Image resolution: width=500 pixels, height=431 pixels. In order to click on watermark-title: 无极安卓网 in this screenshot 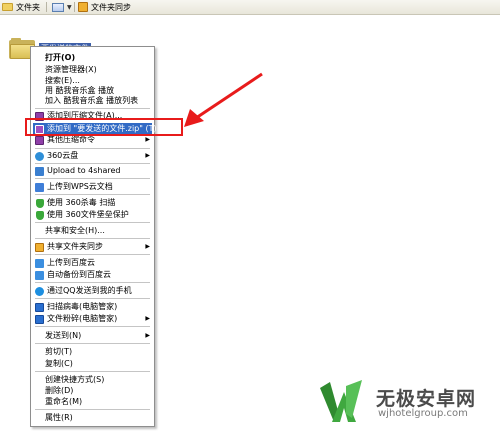, I will do `click(426, 399)`.